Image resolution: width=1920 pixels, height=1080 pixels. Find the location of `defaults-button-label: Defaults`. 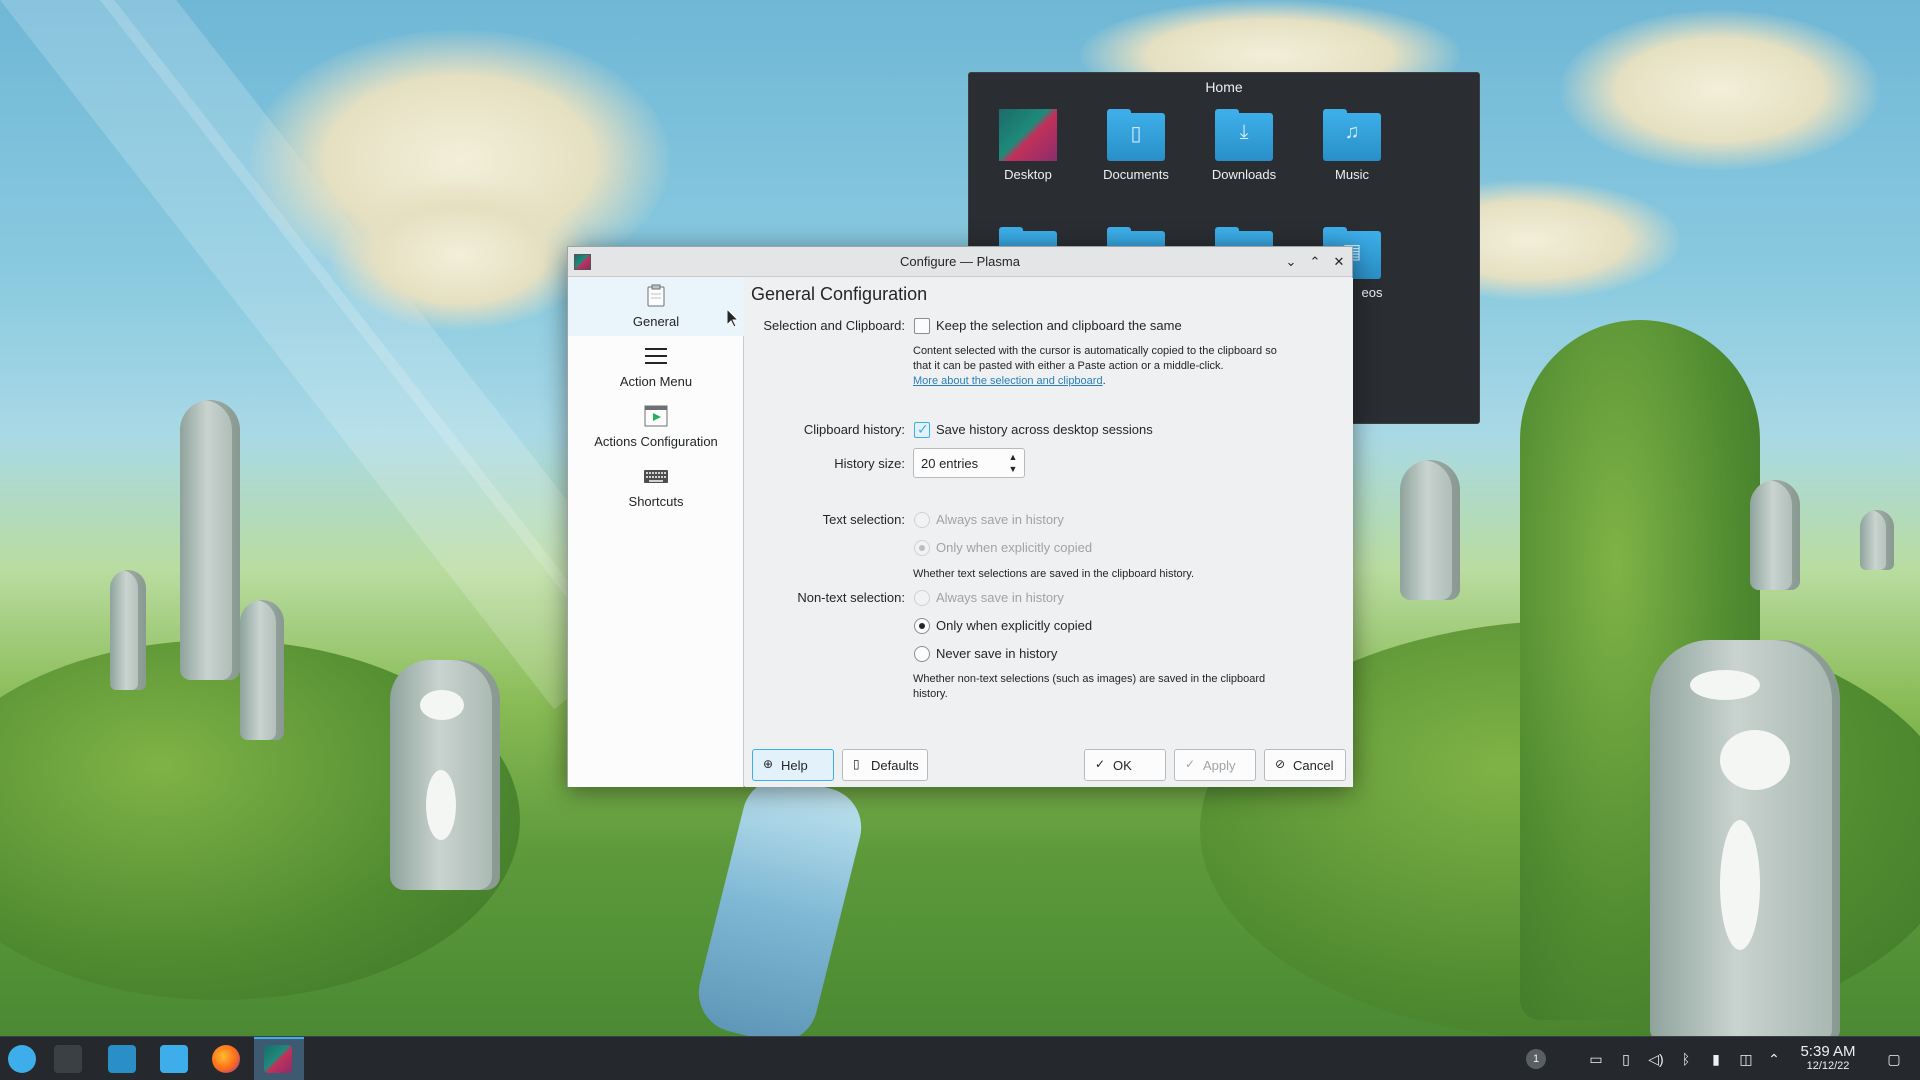

defaults-button-label: Defaults is located at coordinates (895, 765).